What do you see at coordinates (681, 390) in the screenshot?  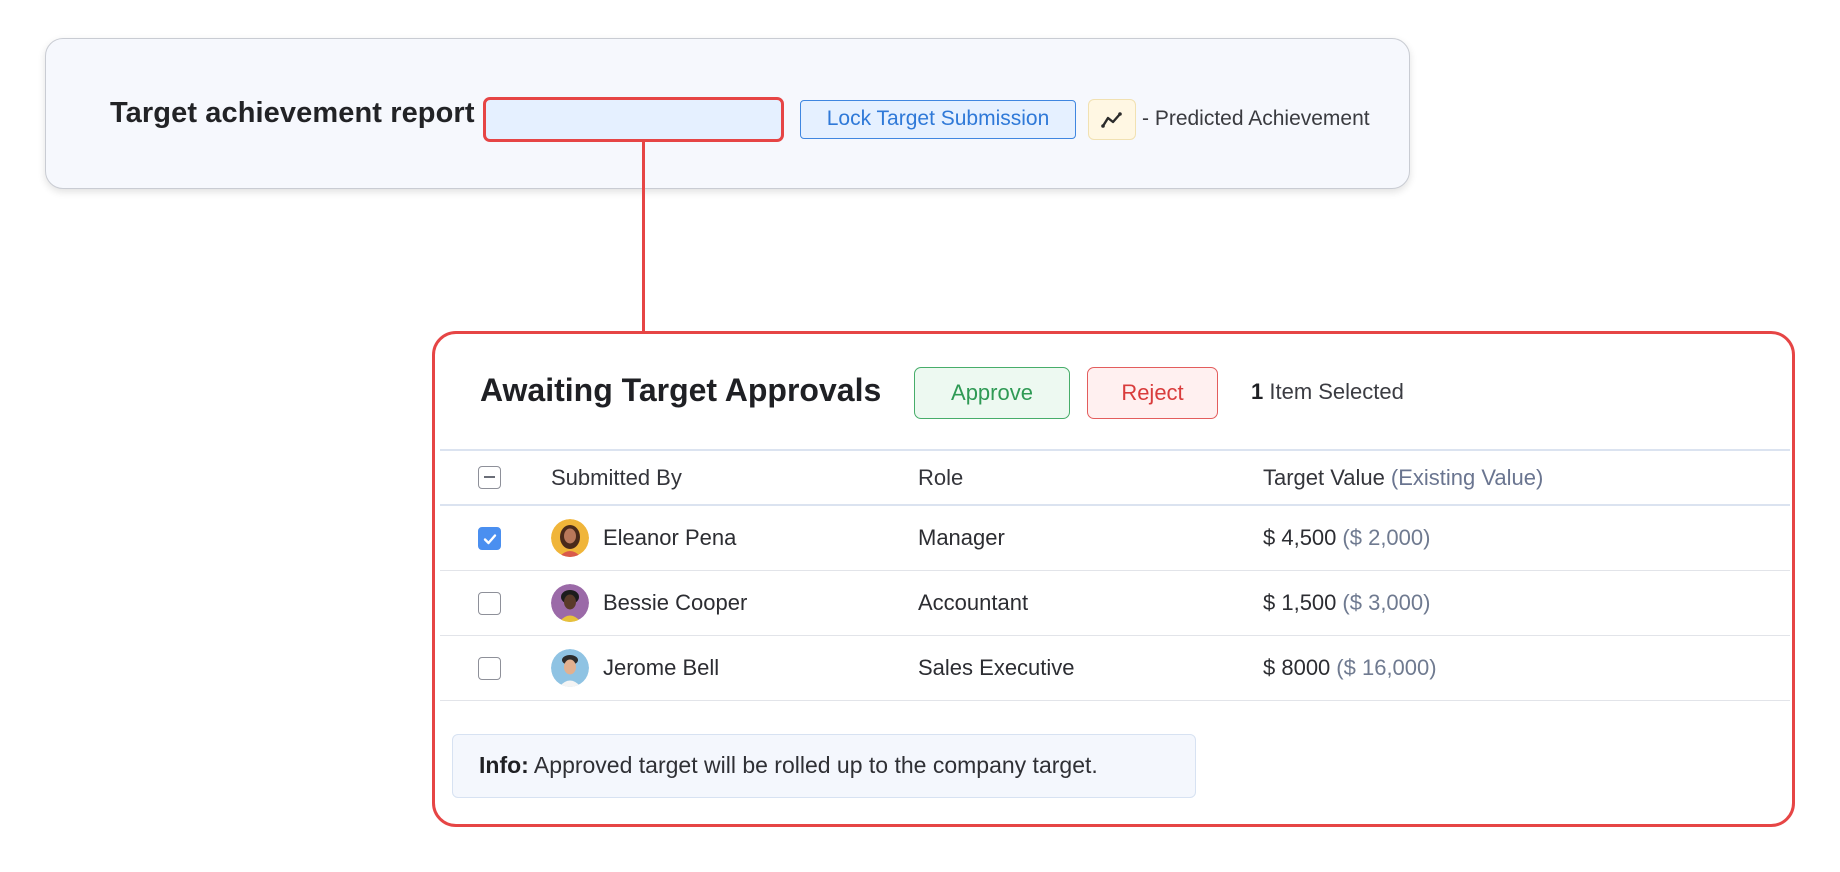 I see `panel-title: Awaiting Target Approvals` at bounding box center [681, 390].